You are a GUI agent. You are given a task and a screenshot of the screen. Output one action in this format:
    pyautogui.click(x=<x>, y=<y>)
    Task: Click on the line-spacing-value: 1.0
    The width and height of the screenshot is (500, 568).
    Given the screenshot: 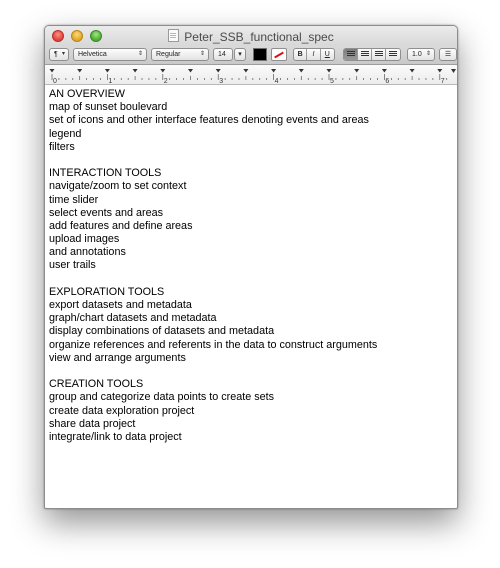 What is the action you would take?
    pyautogui.click(x=417, y=54)
    